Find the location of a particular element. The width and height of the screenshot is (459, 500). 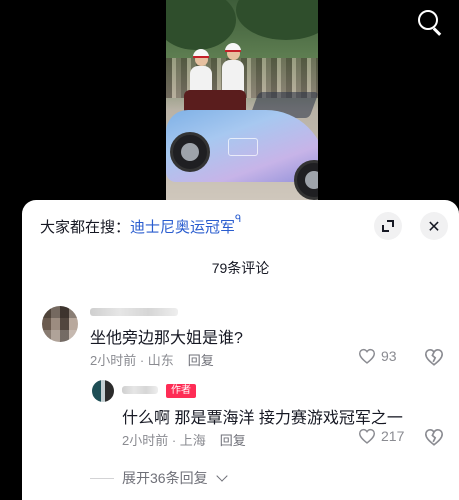

author-badge: 作者 is located at coordinates (181, 391).